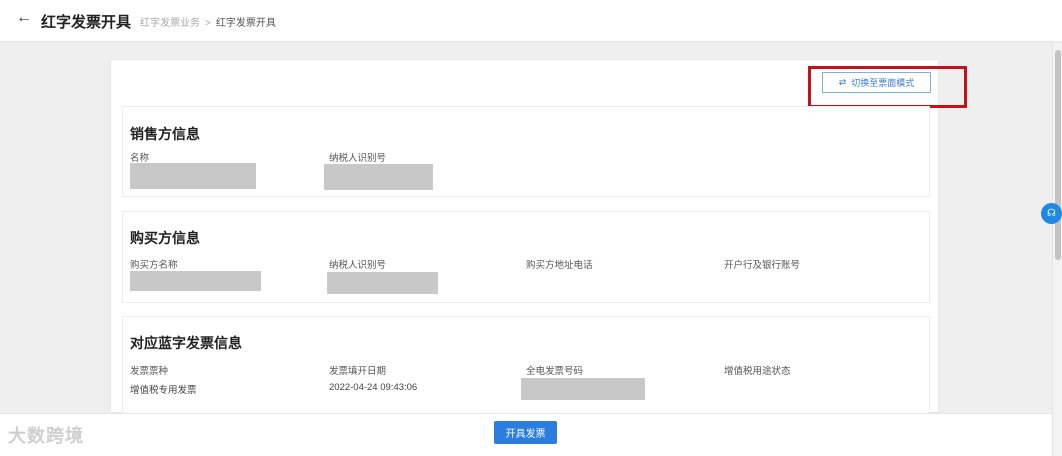  What do you see at coordinates (1058, 155) in the screenshot?
I see `scrollbar-thumb` at bounding box center [1058, 155].